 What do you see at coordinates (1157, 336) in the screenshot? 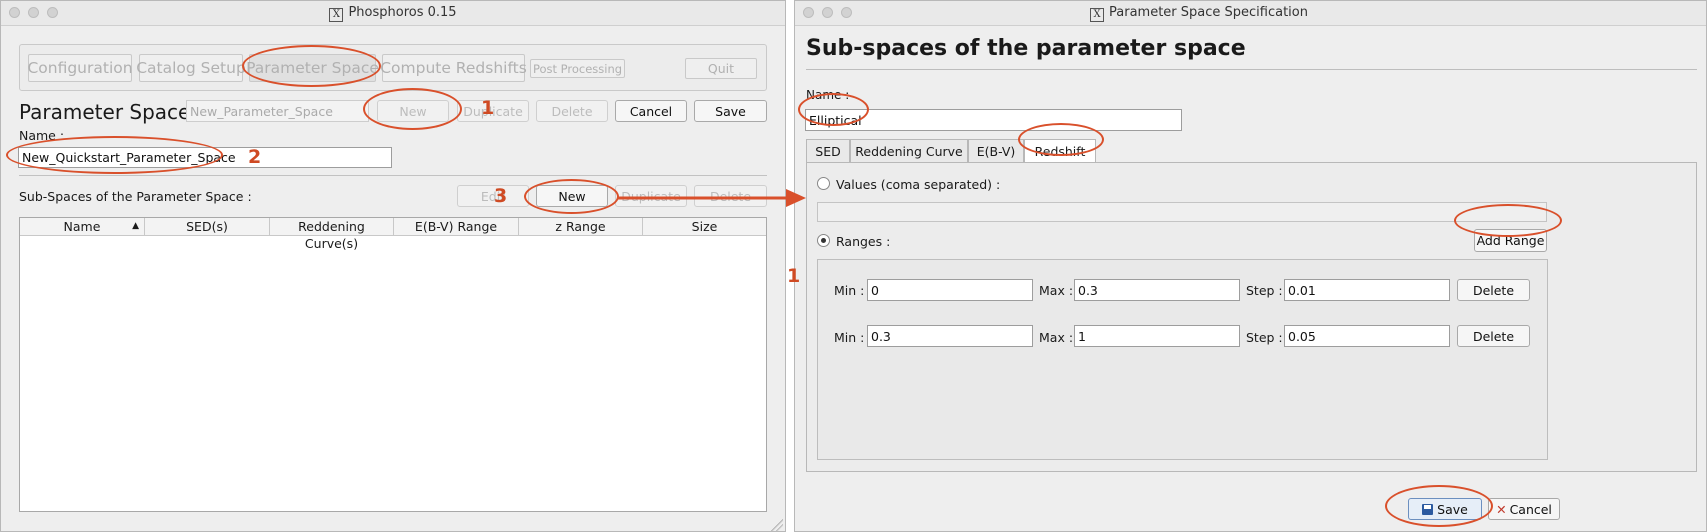
I see `range-max-input: 1` at bounding box center [1157, 336].